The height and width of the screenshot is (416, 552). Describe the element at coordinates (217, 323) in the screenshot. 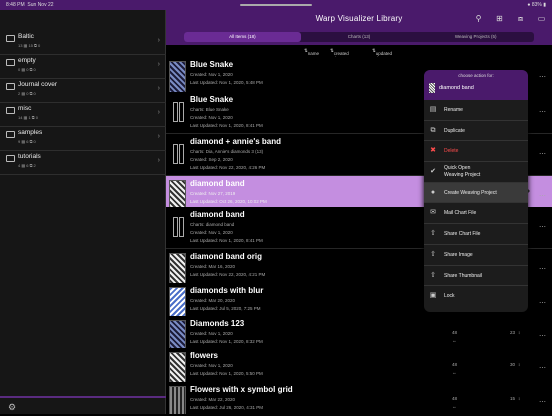

I see `item-title: Diamonds 123` at that location.